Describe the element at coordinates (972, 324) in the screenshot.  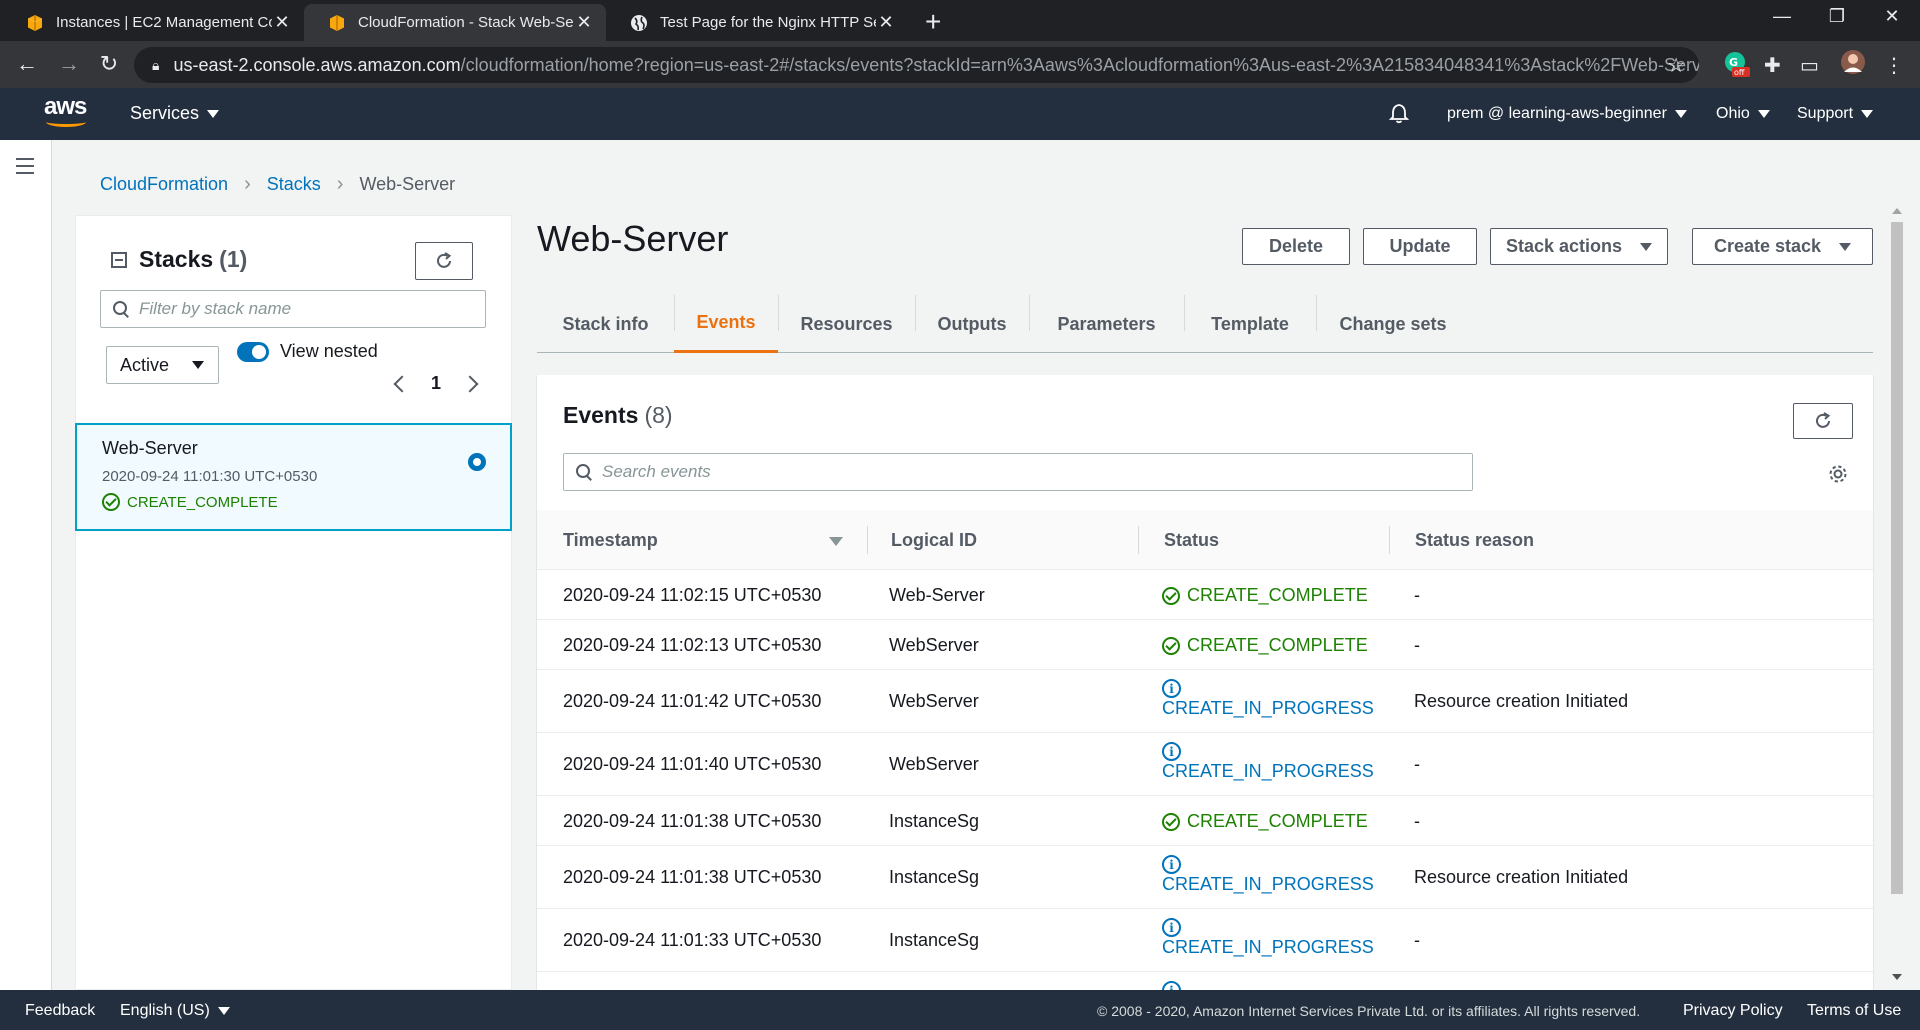
I see `tab-outputs: Outputs` at that location.